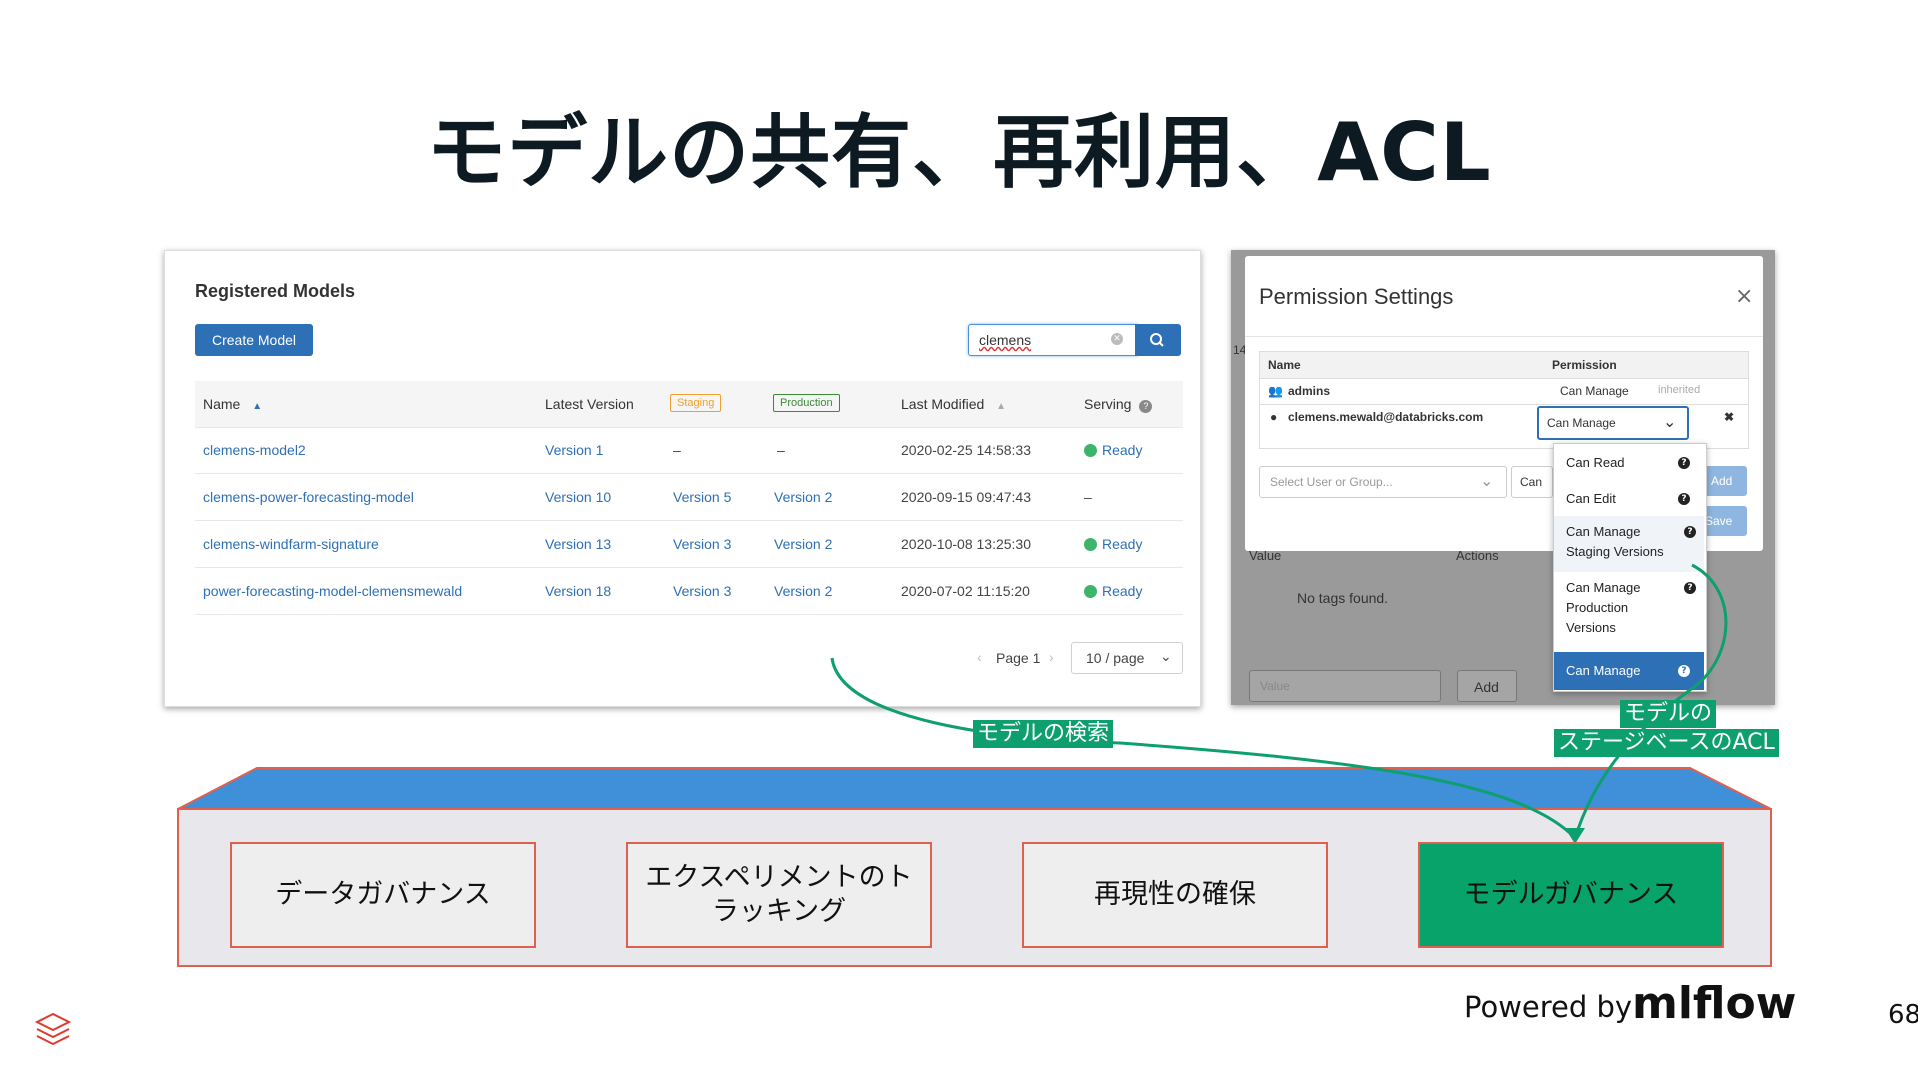 Image resolution: width=1918 pixels, height=1080 pixels. Describe the element at coordinates (974, 788) in the screenshot. I see `platform-top` at that location.